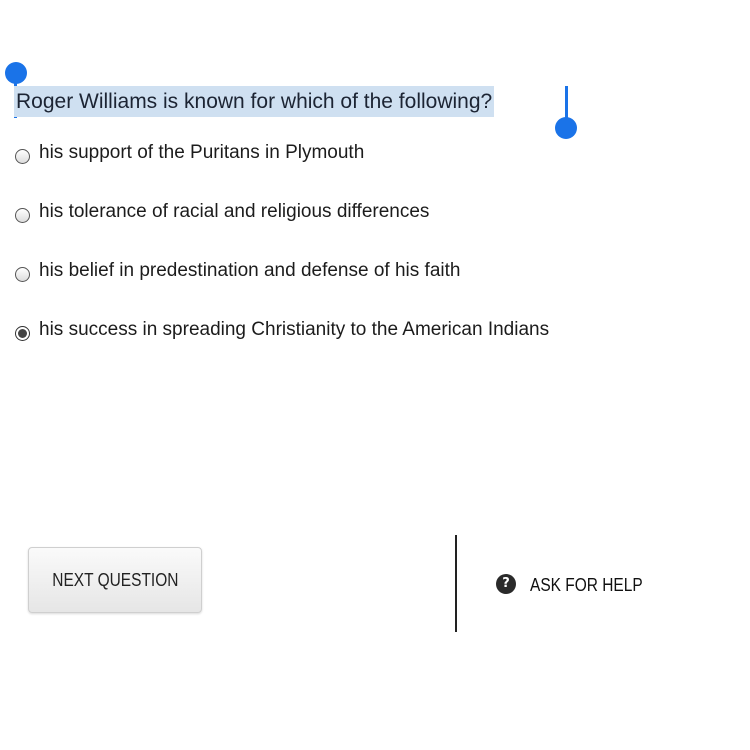 This screenshot has width=750, height=750. I want to click on selection-end-handle, so click(566, 128).